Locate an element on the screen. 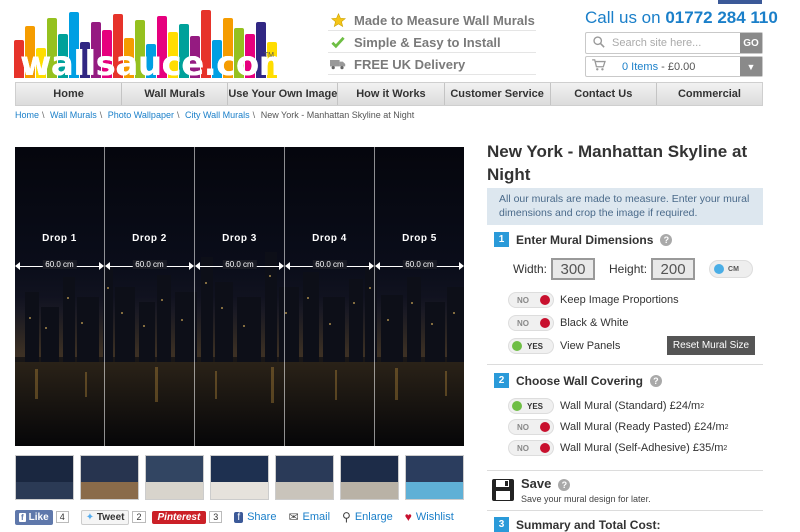 The height and width of the screenshot is (532, 800). mural-drop: Drop 2 60.0 cm is located at coordinates (150, 296).